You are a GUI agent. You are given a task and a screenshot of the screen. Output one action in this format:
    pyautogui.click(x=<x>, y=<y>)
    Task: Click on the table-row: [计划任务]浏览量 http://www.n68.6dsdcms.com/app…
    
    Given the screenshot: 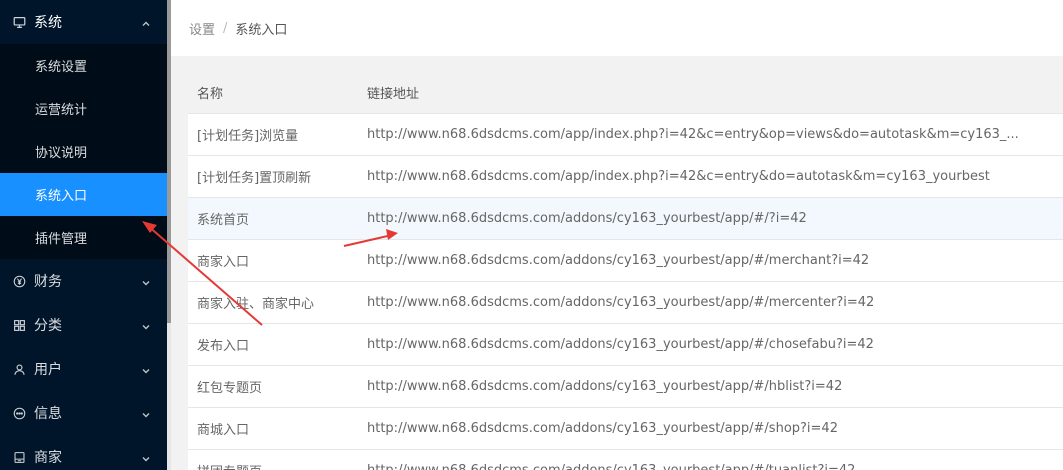 What is the action you would take?
    pyautogui.click(x=625, y=134)
    